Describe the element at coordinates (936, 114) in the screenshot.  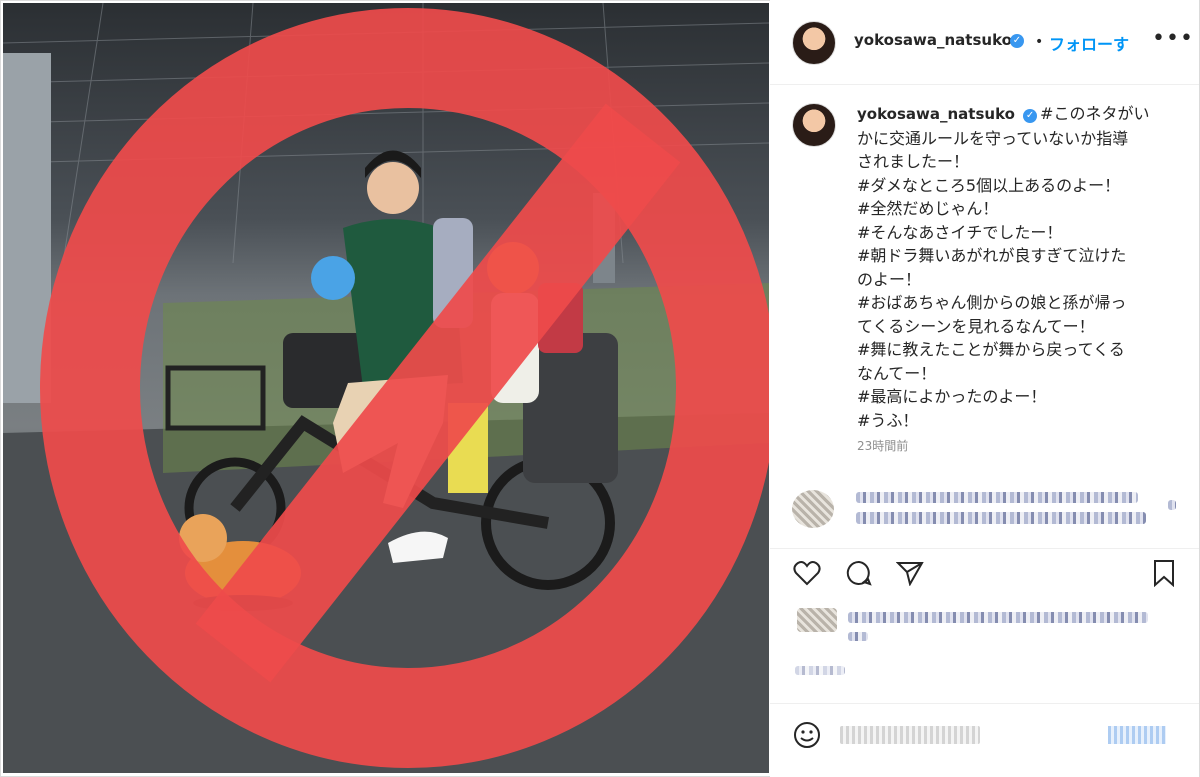
I see `caption-username-link: yokosawa_natsuko` at that location.